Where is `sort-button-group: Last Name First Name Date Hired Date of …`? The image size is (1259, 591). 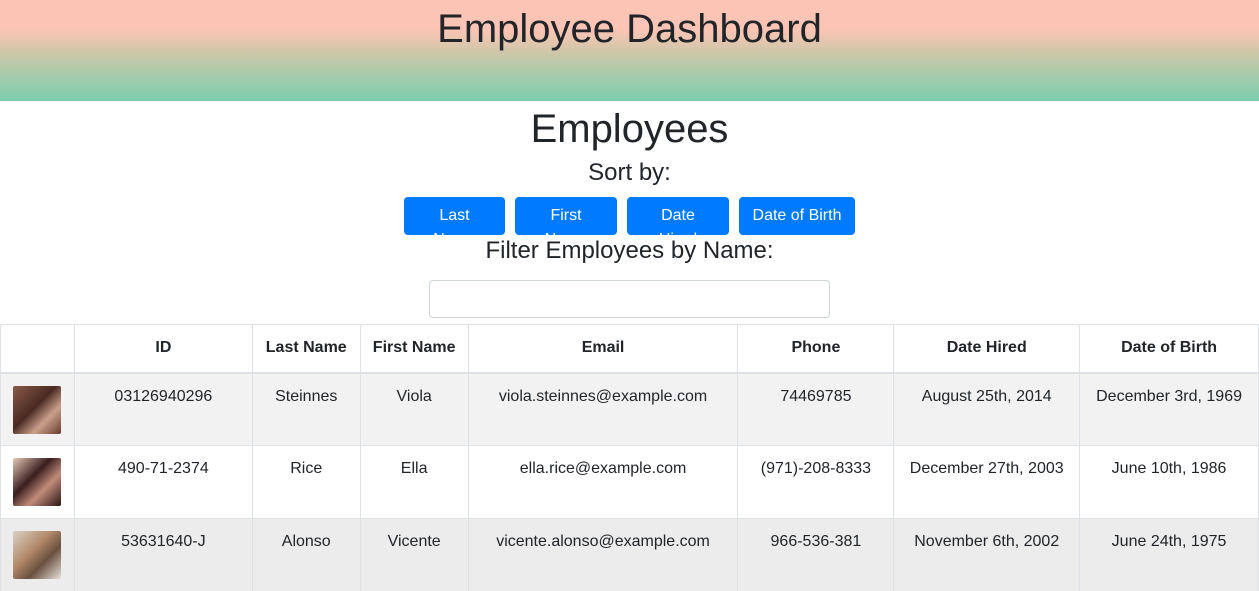 sort-button-group: Last Name First Name Date Hired Date of … is located at coordinates (629, 222).